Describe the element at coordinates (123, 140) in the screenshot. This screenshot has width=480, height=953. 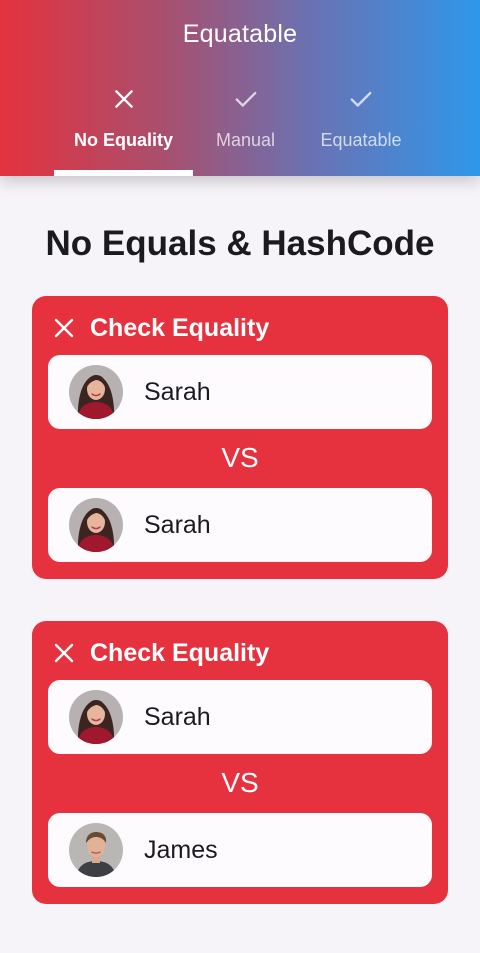
I see `tab-label: No Equality` at that location.